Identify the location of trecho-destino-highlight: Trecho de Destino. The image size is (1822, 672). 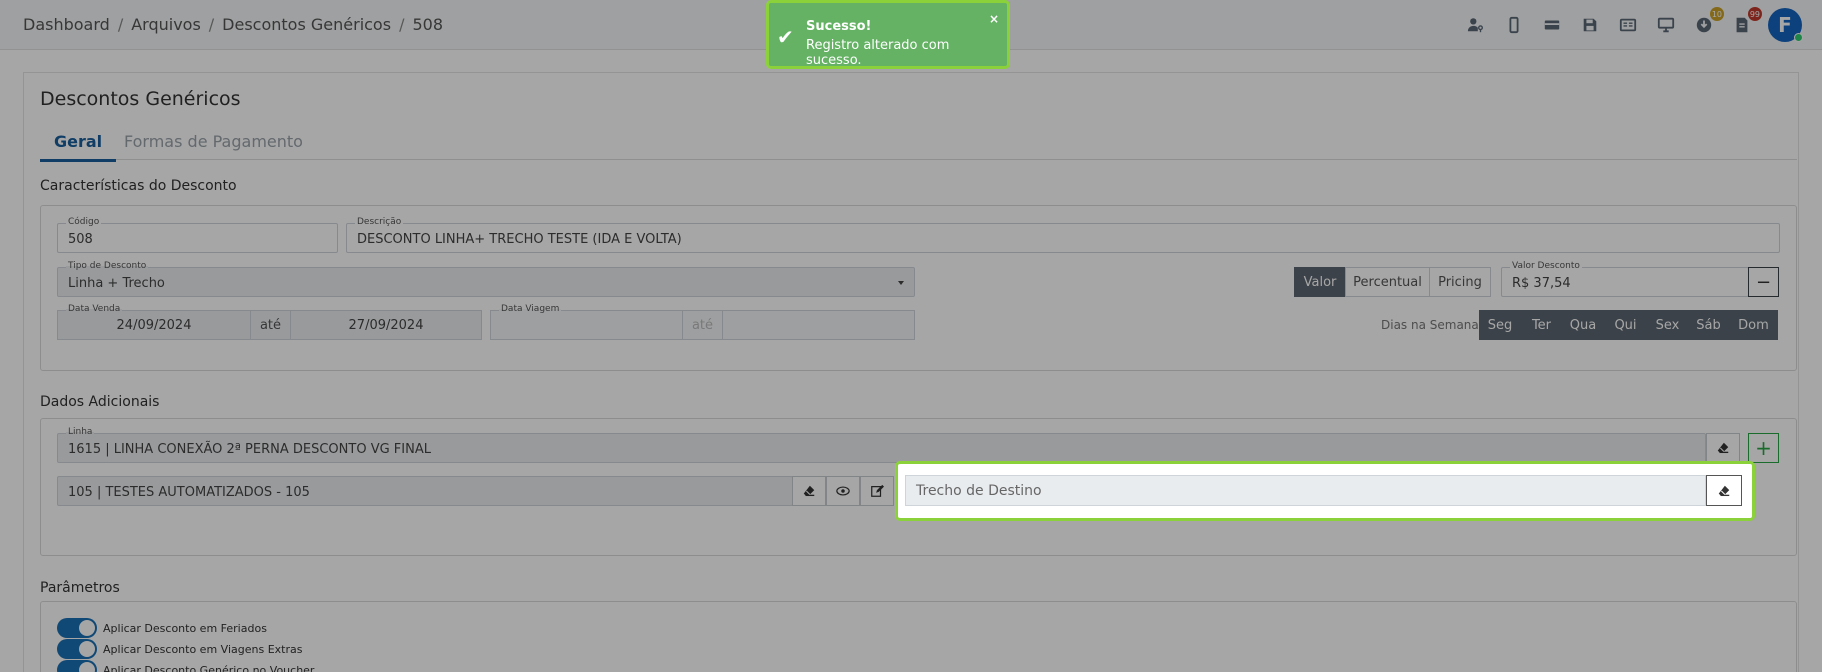
(1325, 491).